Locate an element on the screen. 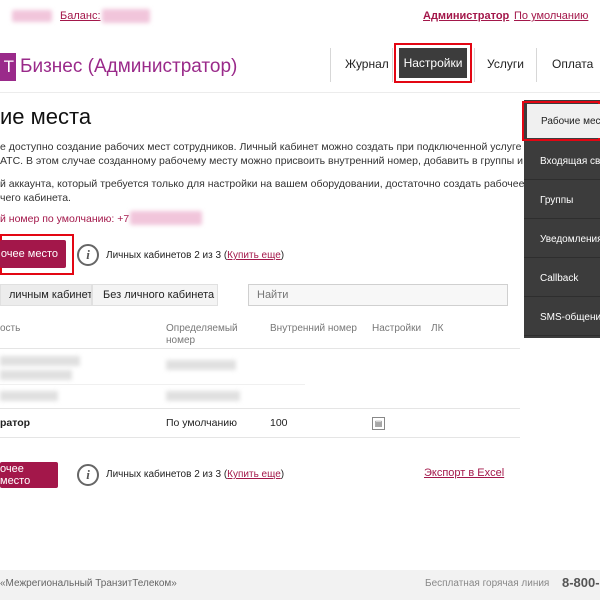  sidebar-item-sms-label: SMS-общение is located at coordinates (570, 317).